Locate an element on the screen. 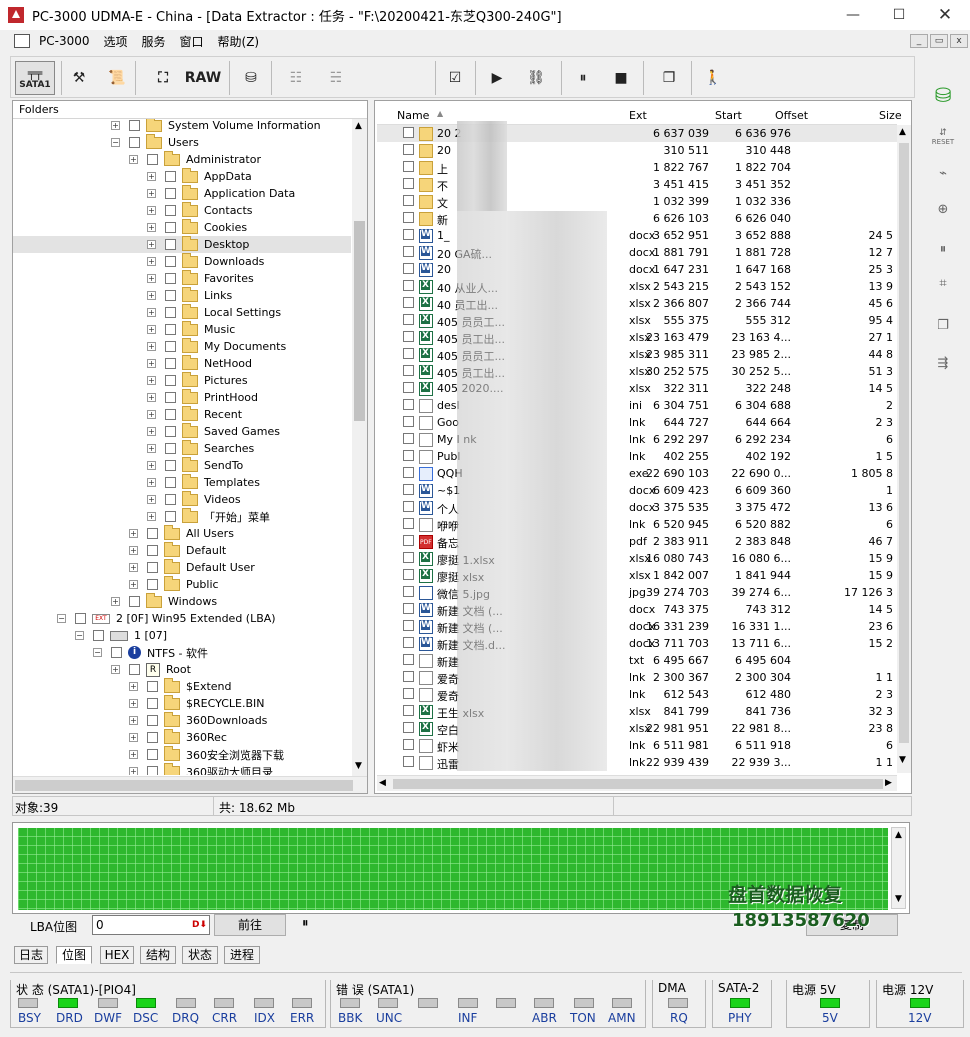 Image resolution: width=970 pixels, height=1037 pixels. tree-item: + System Volume Information is located at coordinates (182, 126).